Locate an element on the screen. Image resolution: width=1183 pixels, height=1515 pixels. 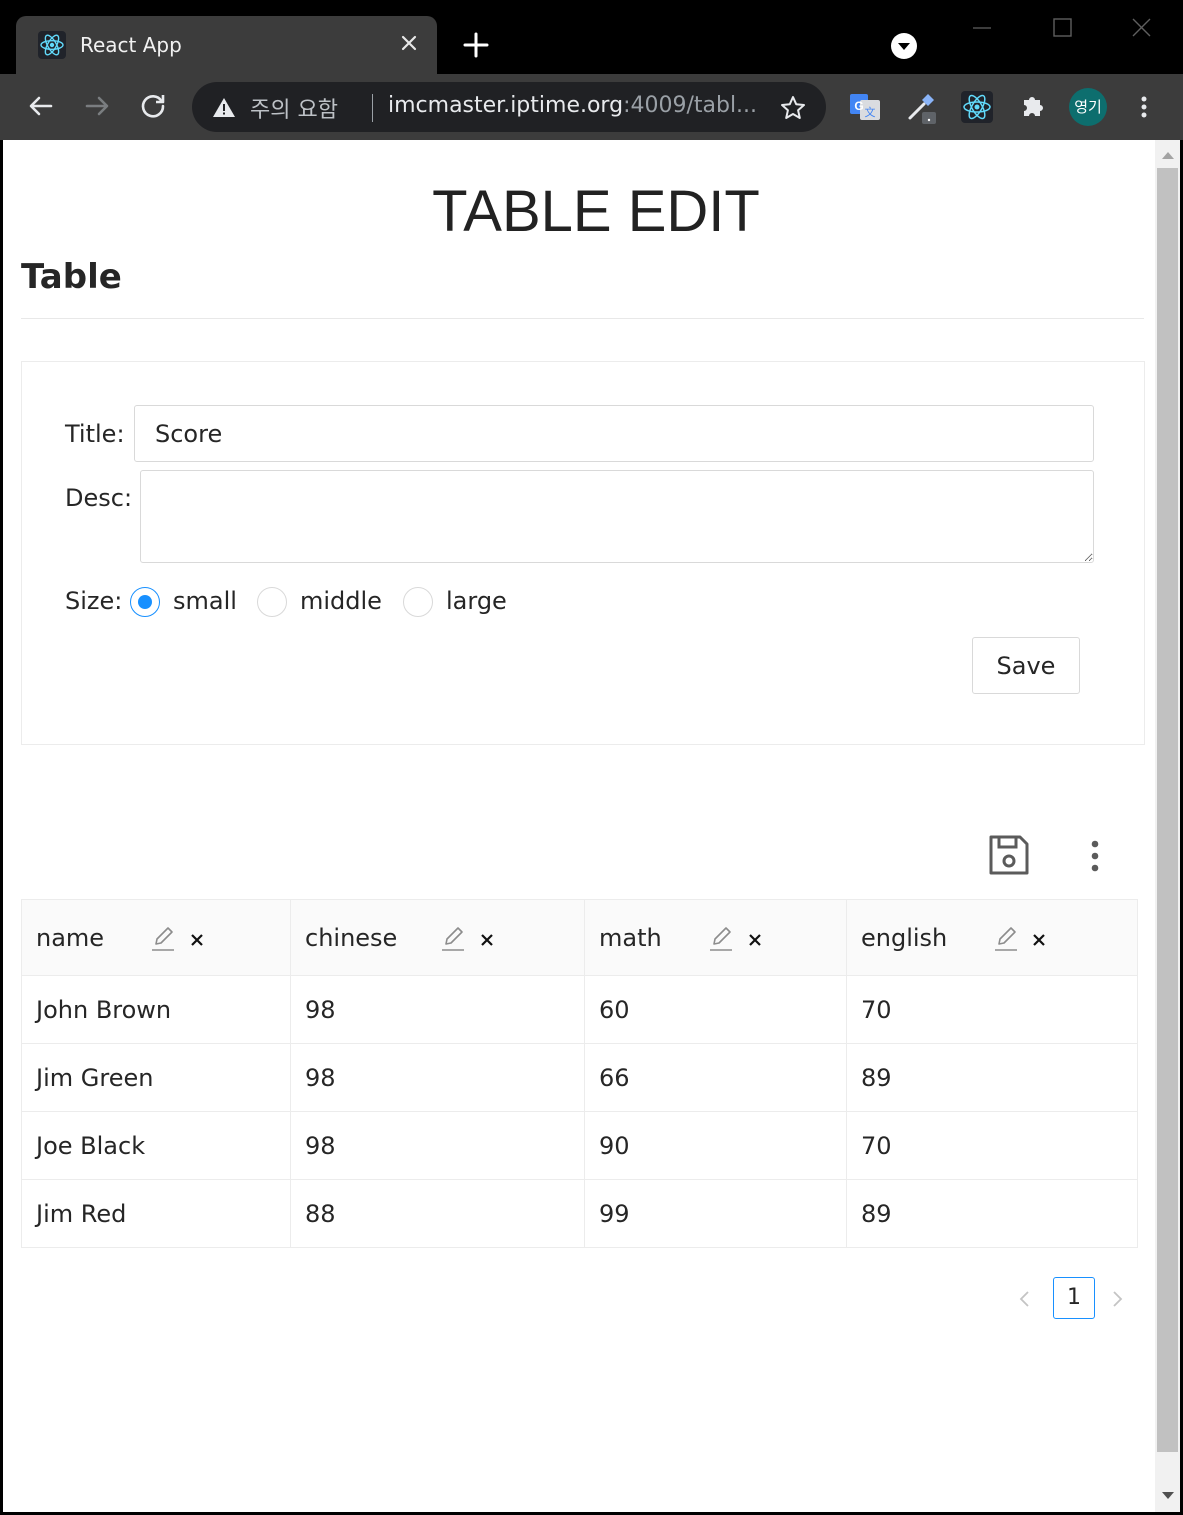
table-row: Jim Red 88 99 89 is located at coordinates (579, 1213).